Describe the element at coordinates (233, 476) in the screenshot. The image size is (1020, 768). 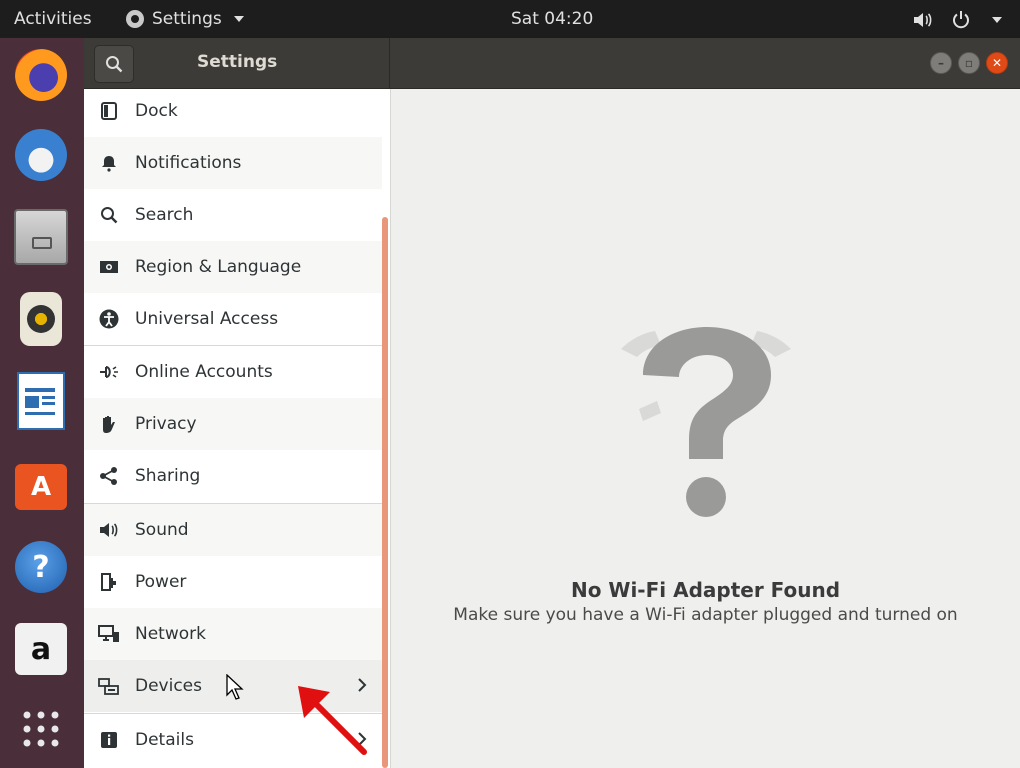
I see `sidebar-item-sharing: Sharing` at that location.